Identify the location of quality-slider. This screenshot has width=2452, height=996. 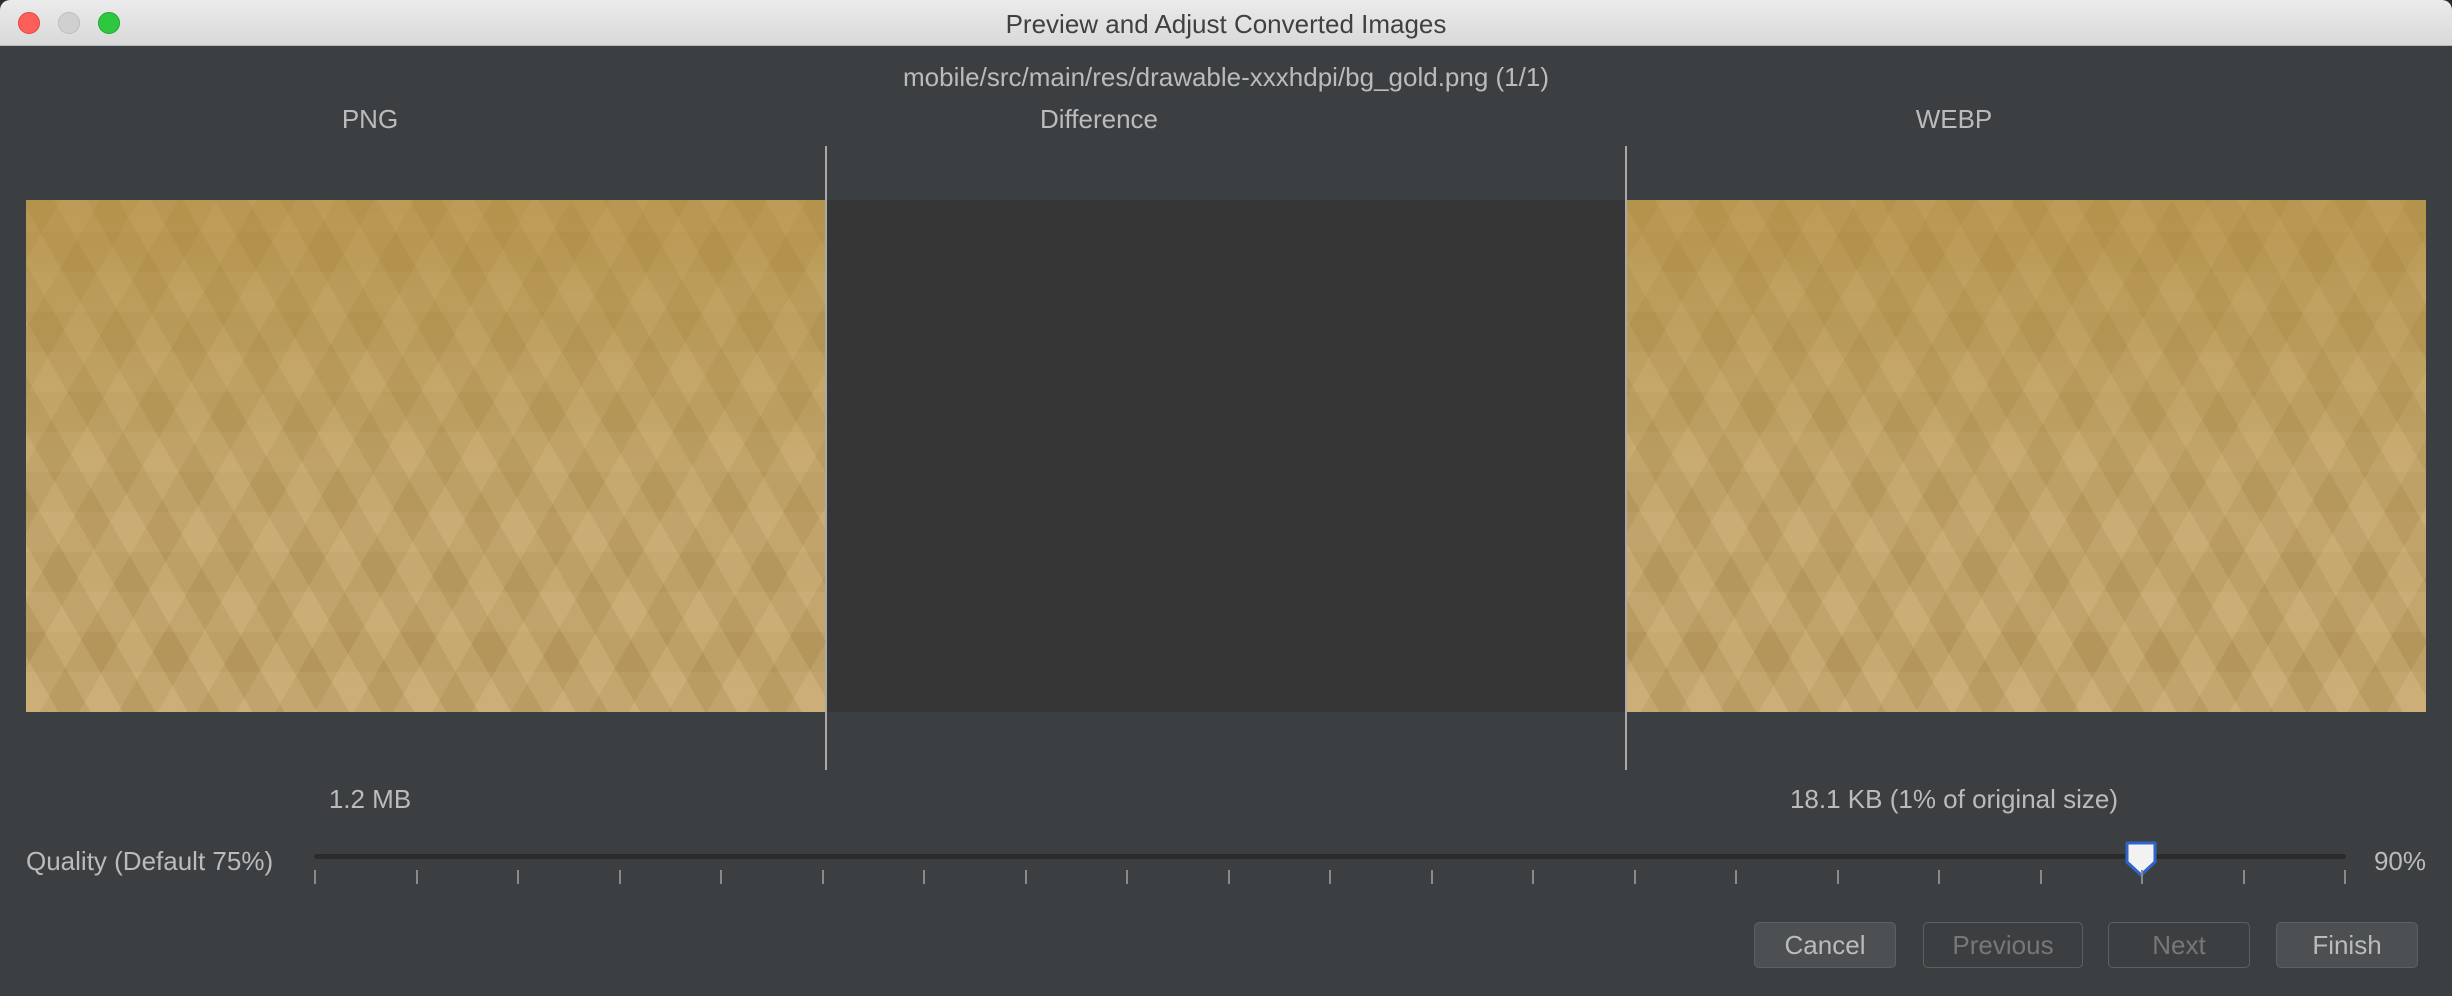
(1330, 863).